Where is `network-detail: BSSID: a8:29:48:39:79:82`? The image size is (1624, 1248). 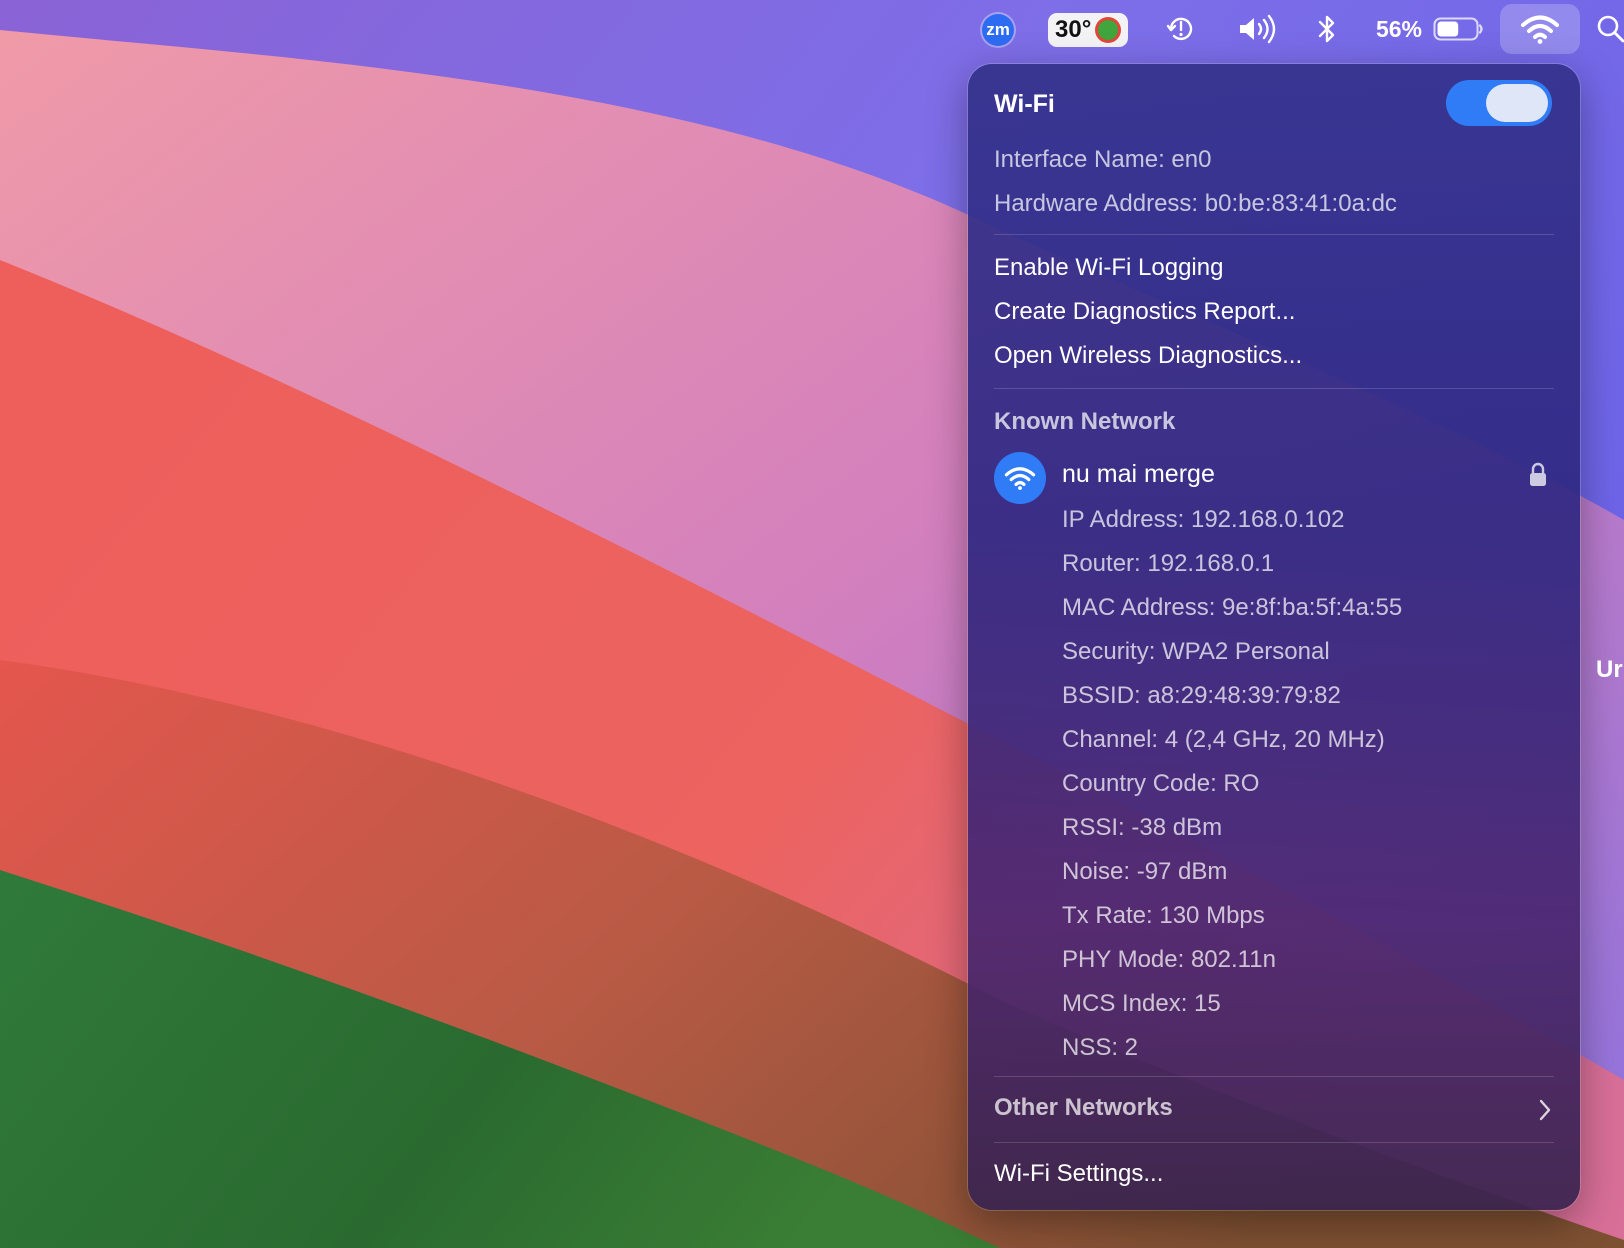
network-detail: BSSID: a8:29:48:39:79:82 is located at coordinates (1201, 695).